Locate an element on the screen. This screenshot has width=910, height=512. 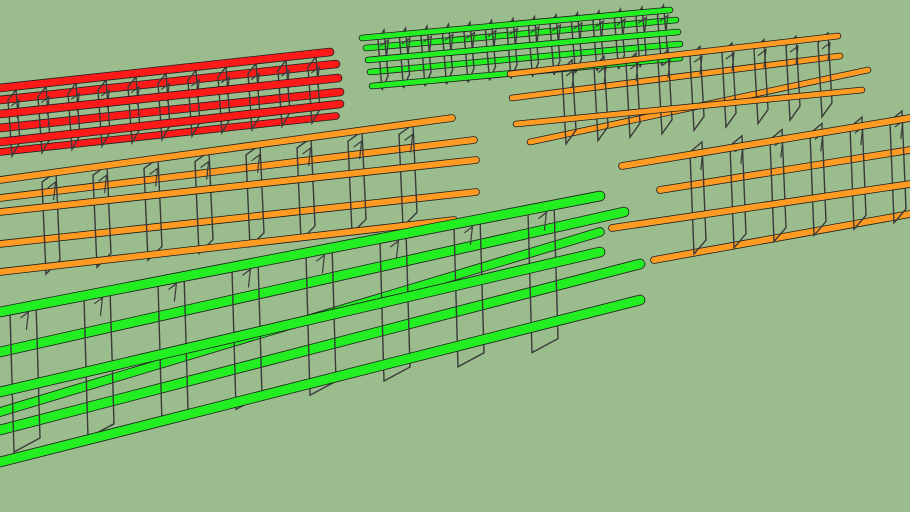
green-cage-top is located at coordinates (521, 47).